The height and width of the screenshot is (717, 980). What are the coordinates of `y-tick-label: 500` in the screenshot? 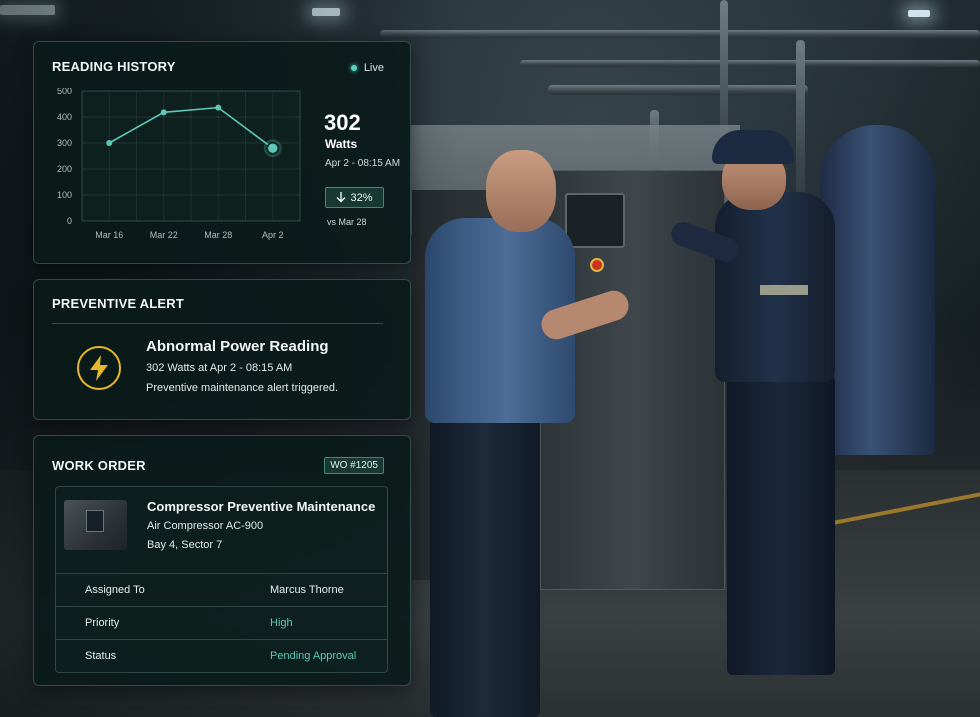 It's located at (64, 92).